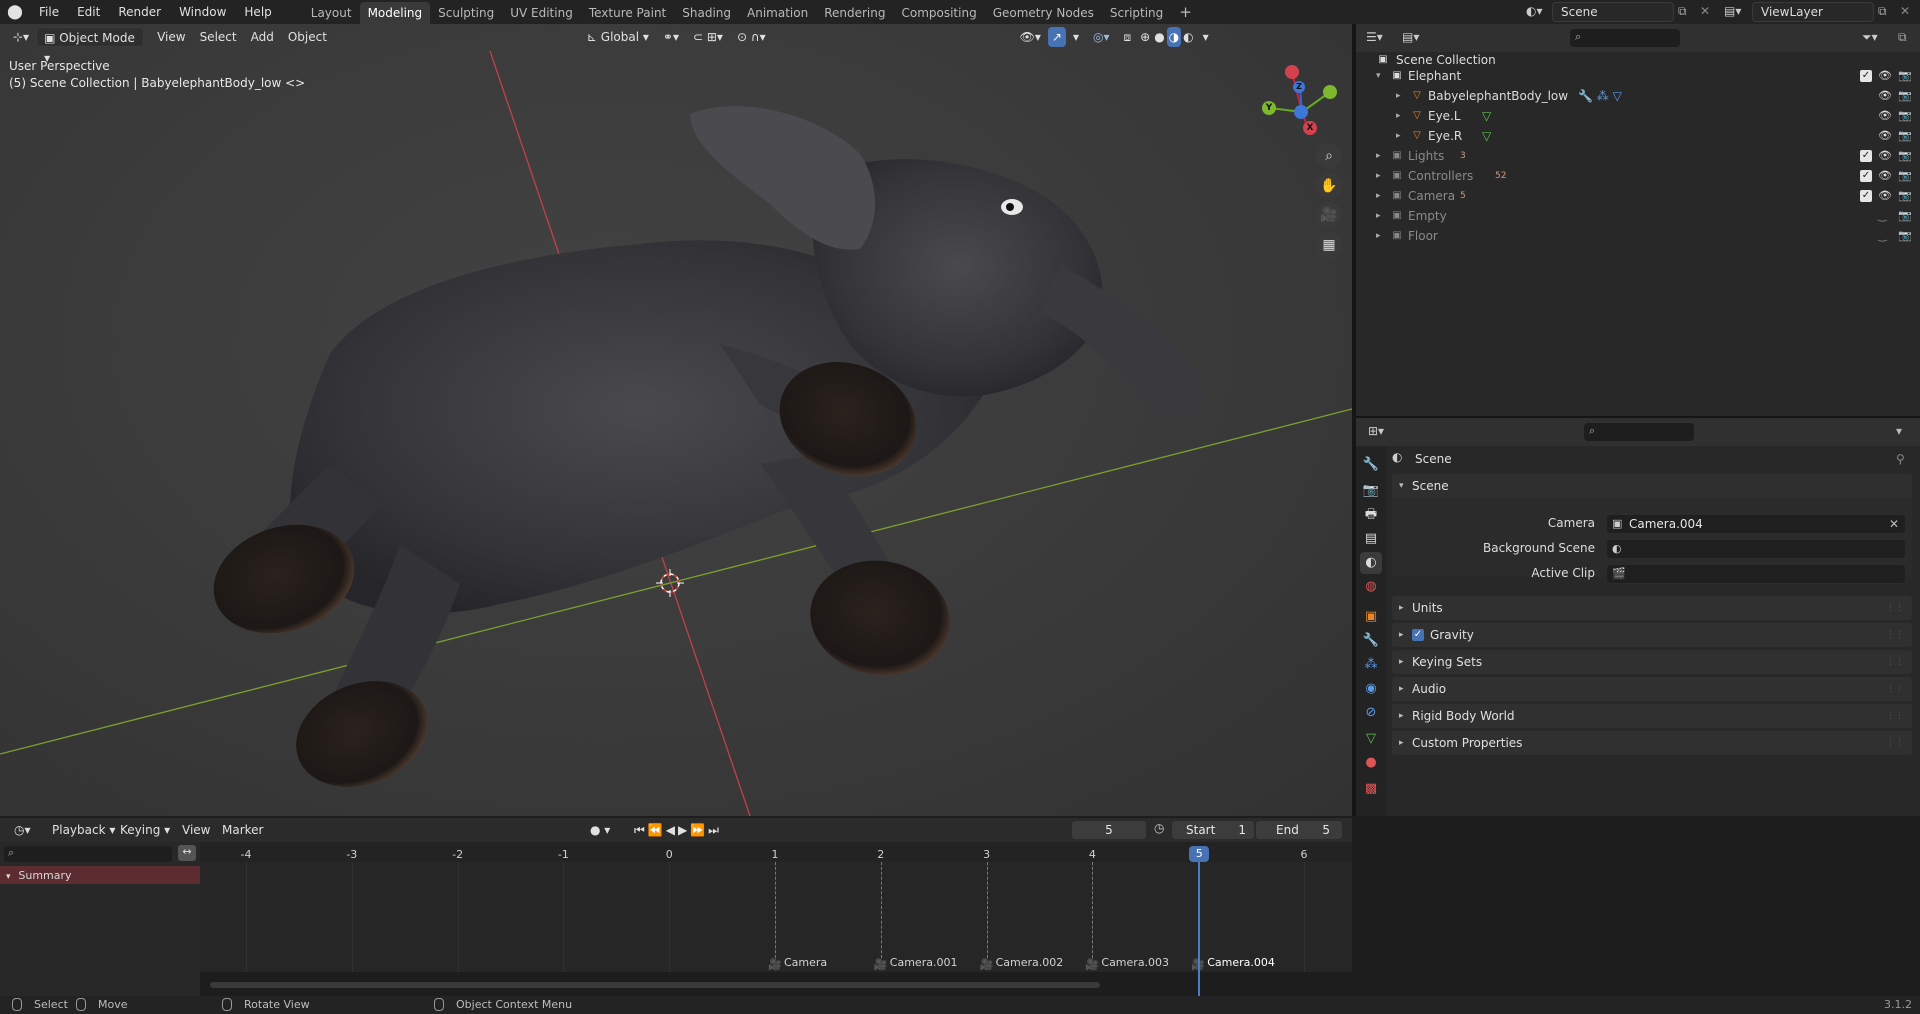 The height and width of the screenshot is (1014, 1920). What do you see at coordinates (1371, 491) in the screenshot?
I see `render-tab-icon: 📷` at bounding box center [1371, 491].